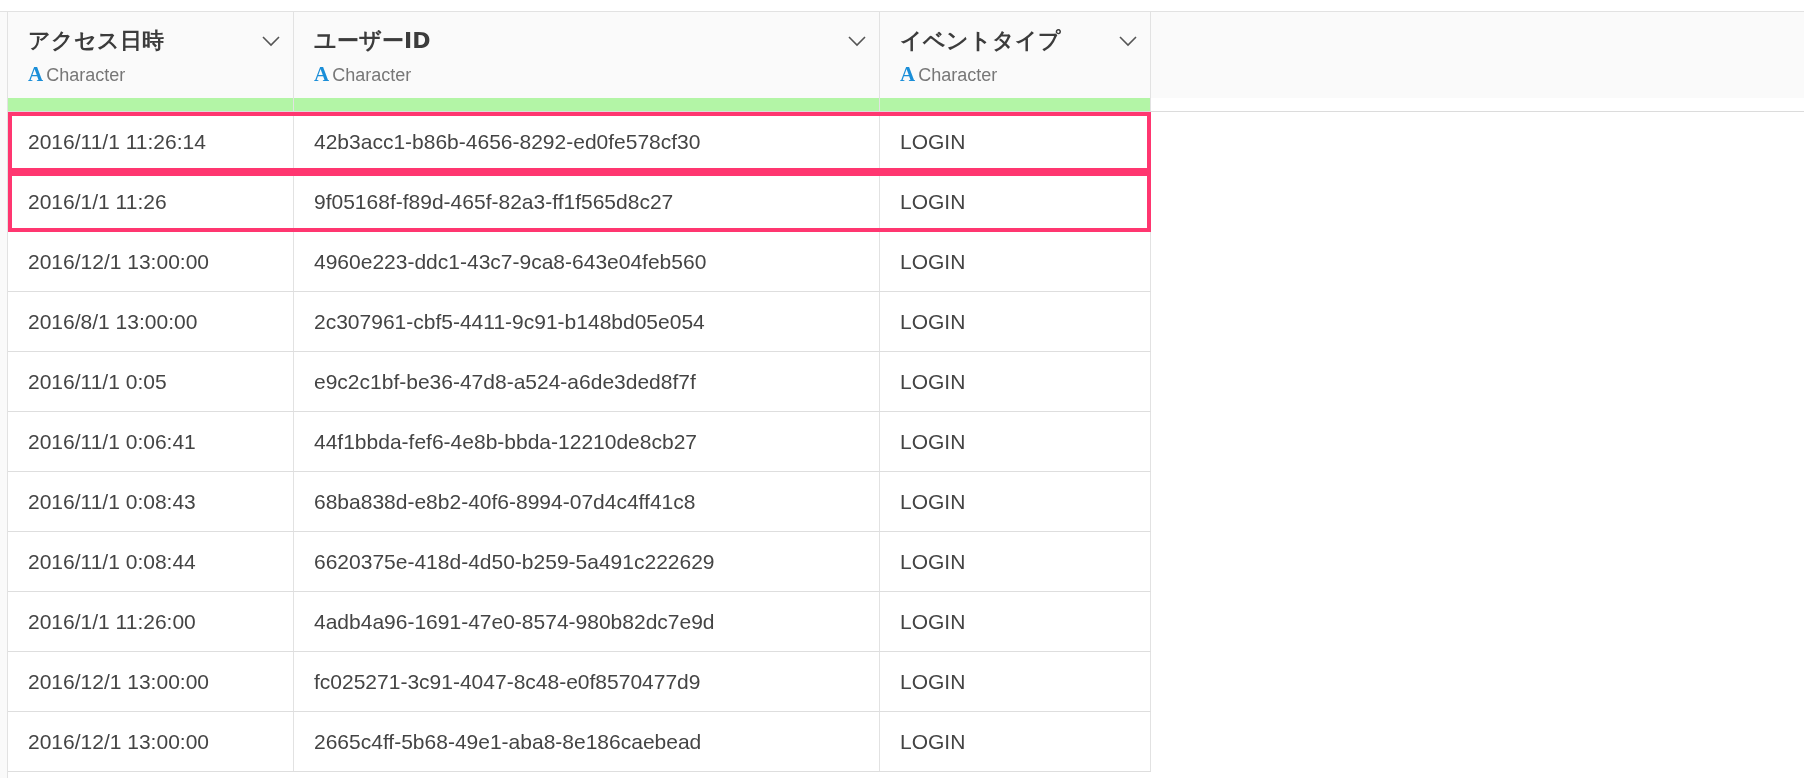  Describe the element at coordinates (980, 41) in the screenshot. I see `column-title: イベントタイプ` at that location.